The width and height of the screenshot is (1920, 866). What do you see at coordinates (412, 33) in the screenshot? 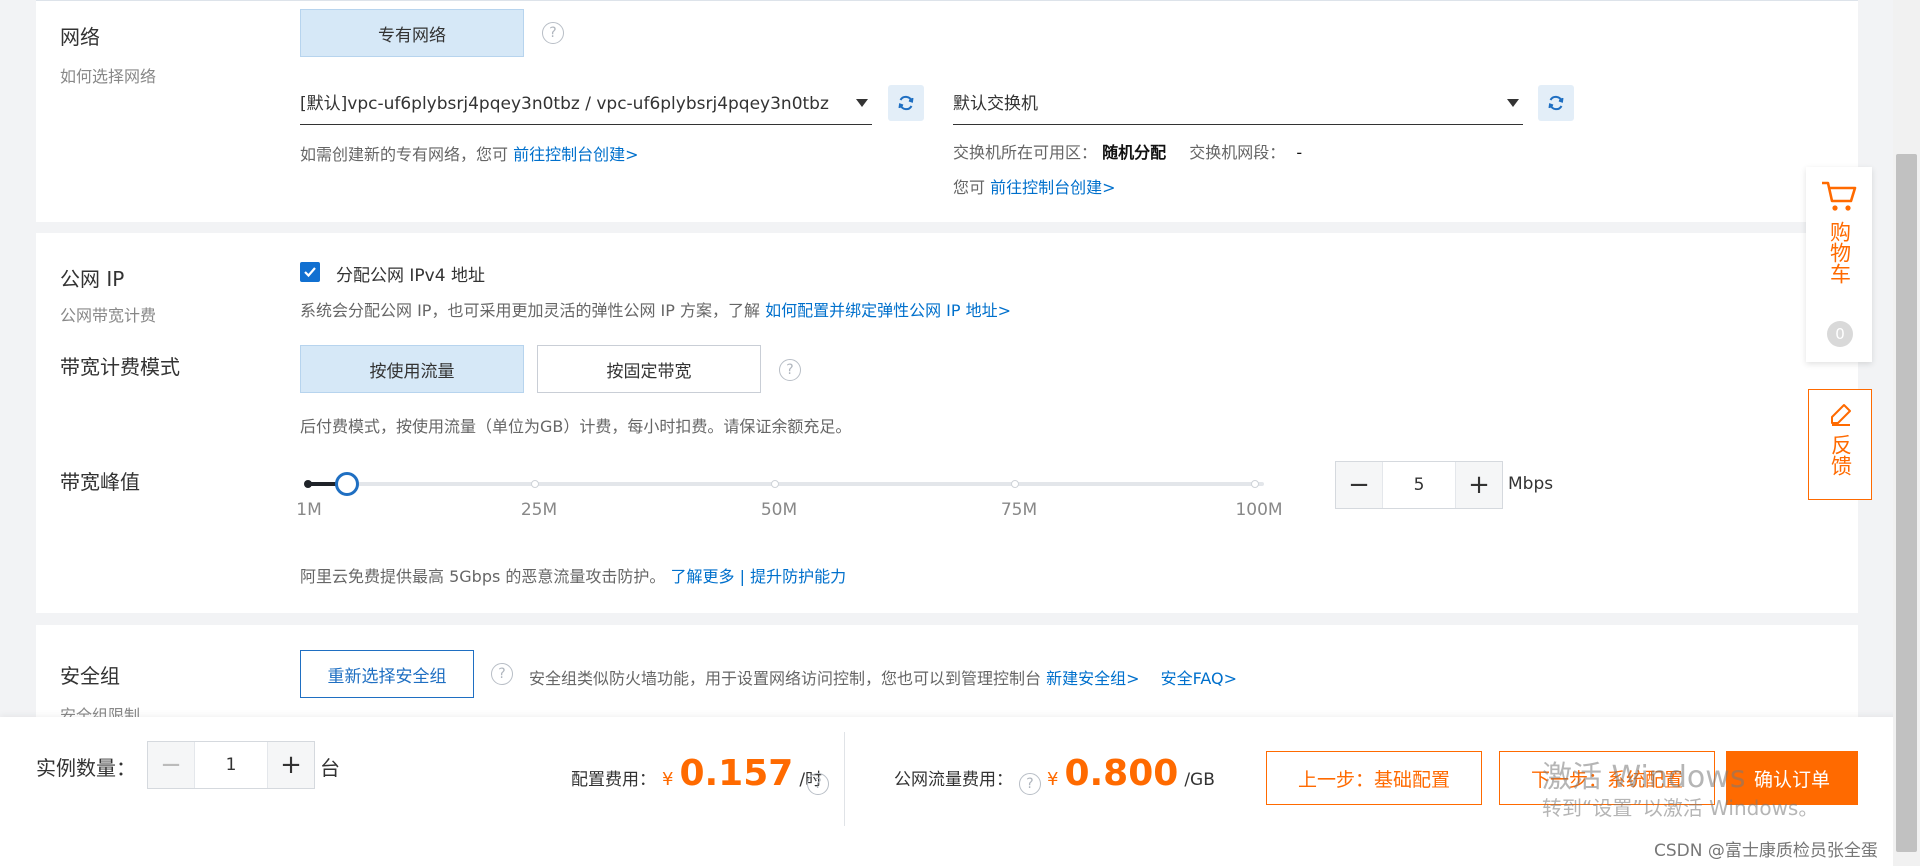
I see `vpc-type-button: 专有网络` at bounding box center [412, 33].